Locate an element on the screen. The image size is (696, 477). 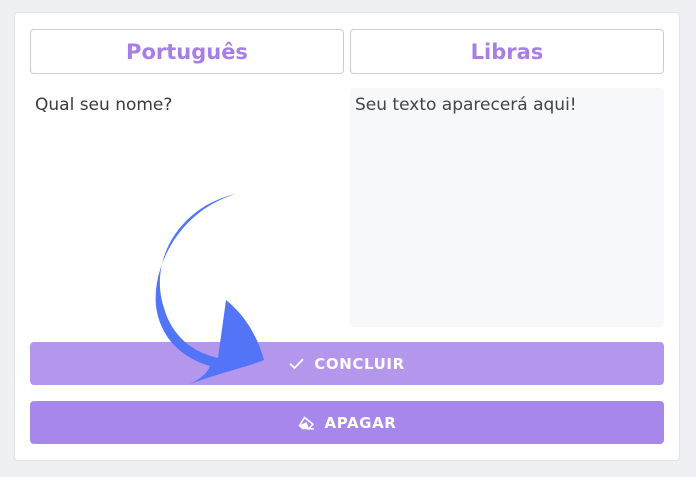
tab-portugues: Português is located at coordinates (187, 51).